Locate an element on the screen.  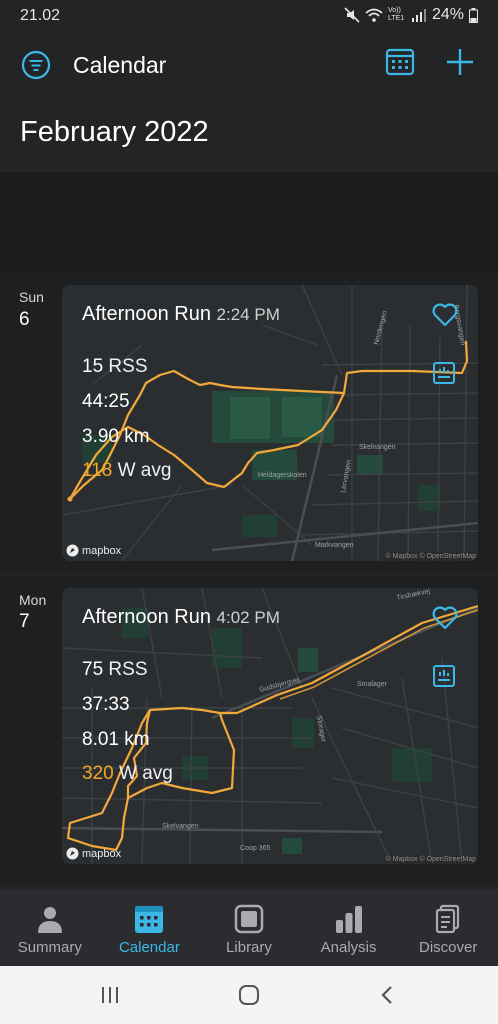
recent-apps-icon is located at coordinates (110, 995).